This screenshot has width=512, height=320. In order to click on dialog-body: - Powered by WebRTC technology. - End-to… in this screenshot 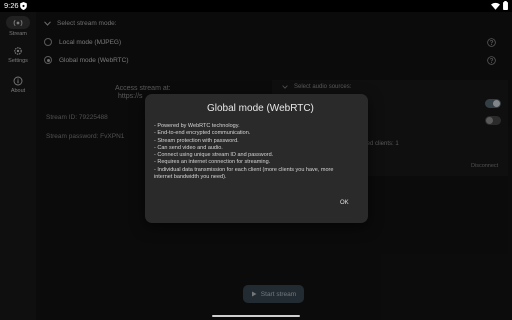, I will do `click(258, 152)`.